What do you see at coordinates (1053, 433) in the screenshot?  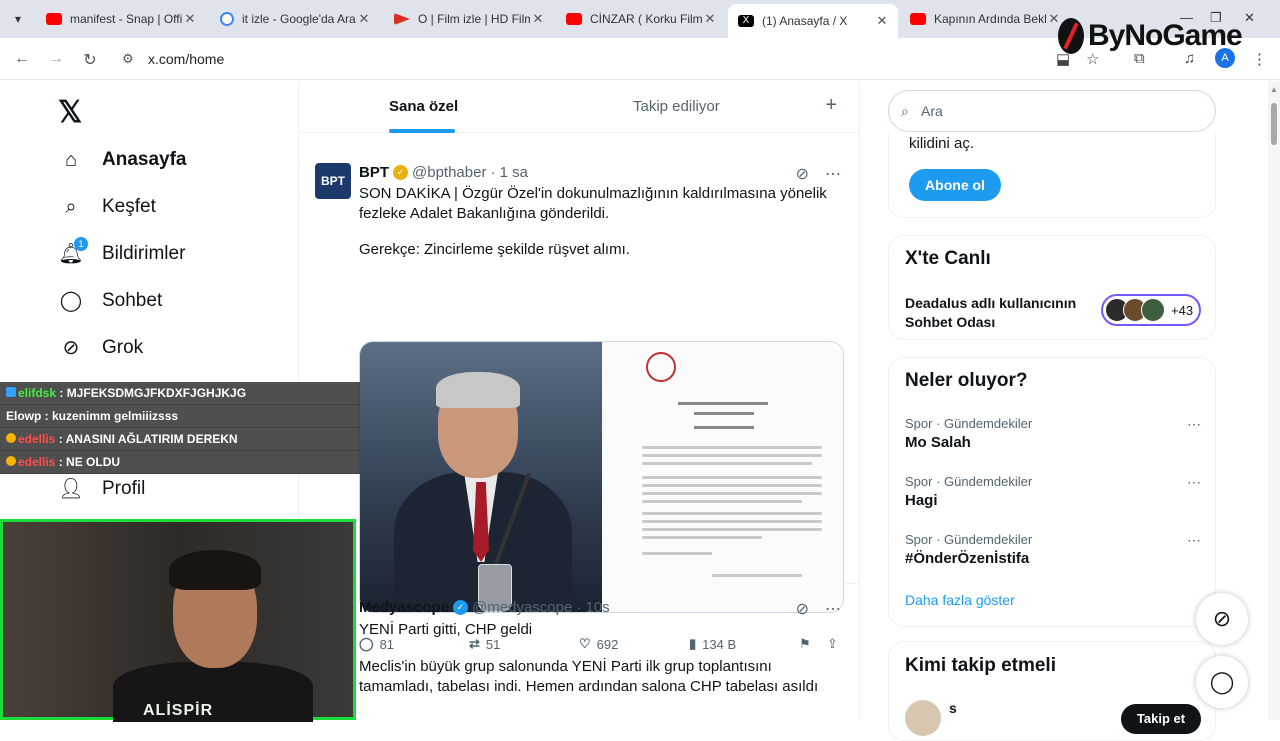 I see `trend-item: Spor · Gündemdekiler Mo Salah ⋯` at bounding box center [1053, 433].